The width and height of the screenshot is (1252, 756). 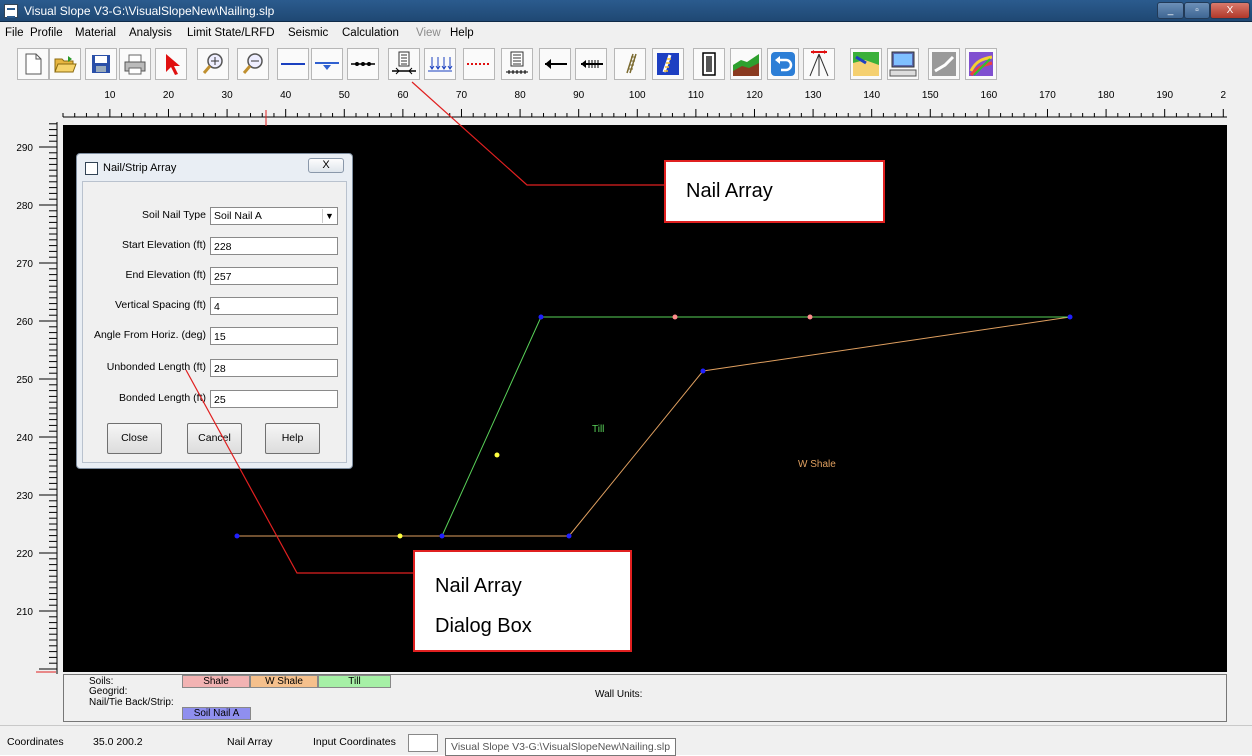 I want to click on save-button, so click(x=101, y=64).